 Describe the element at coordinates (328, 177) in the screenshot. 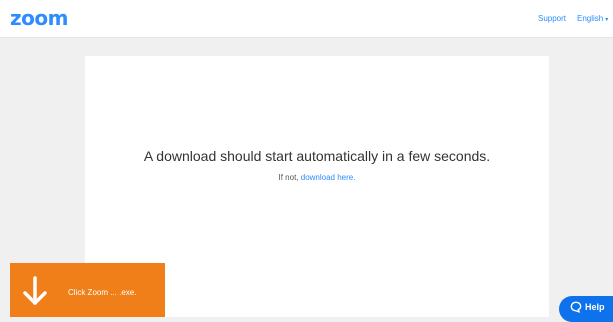

I see `download-here-link: download here.` at that location.